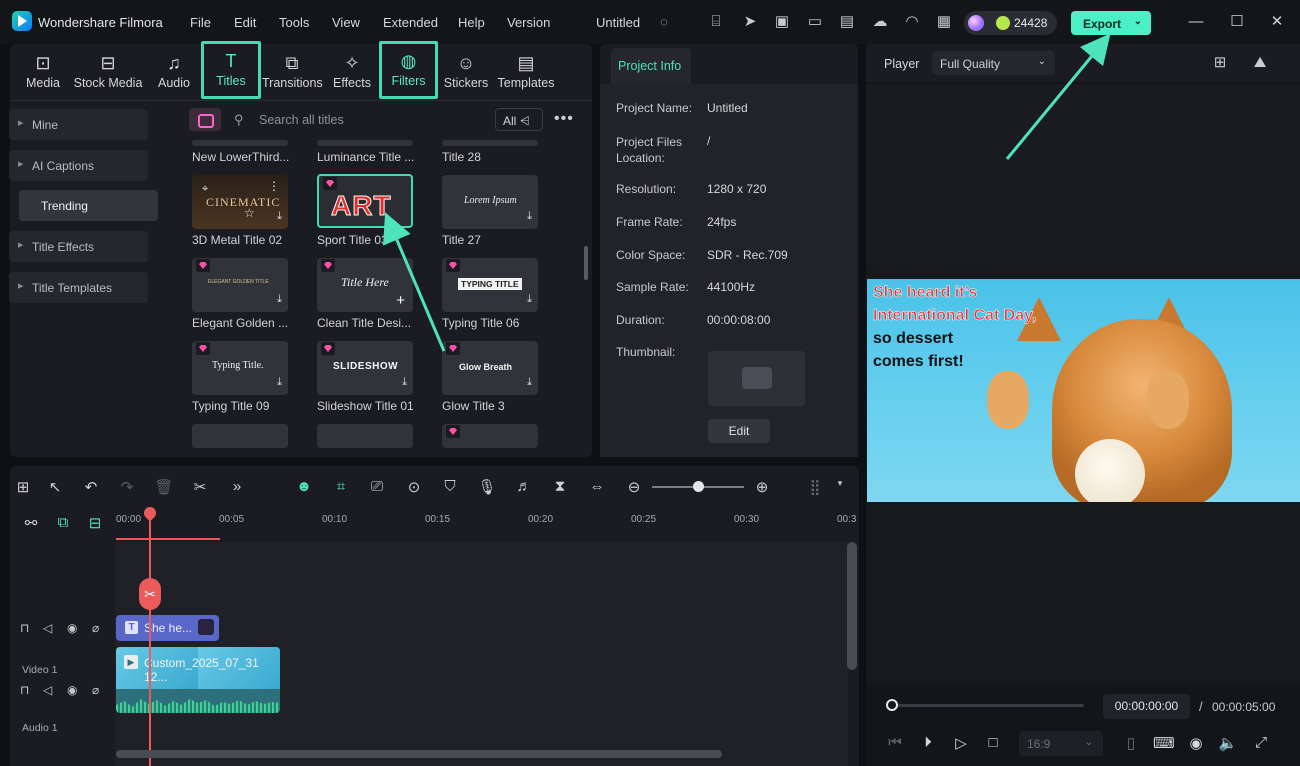 The image size is (1300, 766). I want to click on monitor-icon: ⌨, so click(1164, 743).